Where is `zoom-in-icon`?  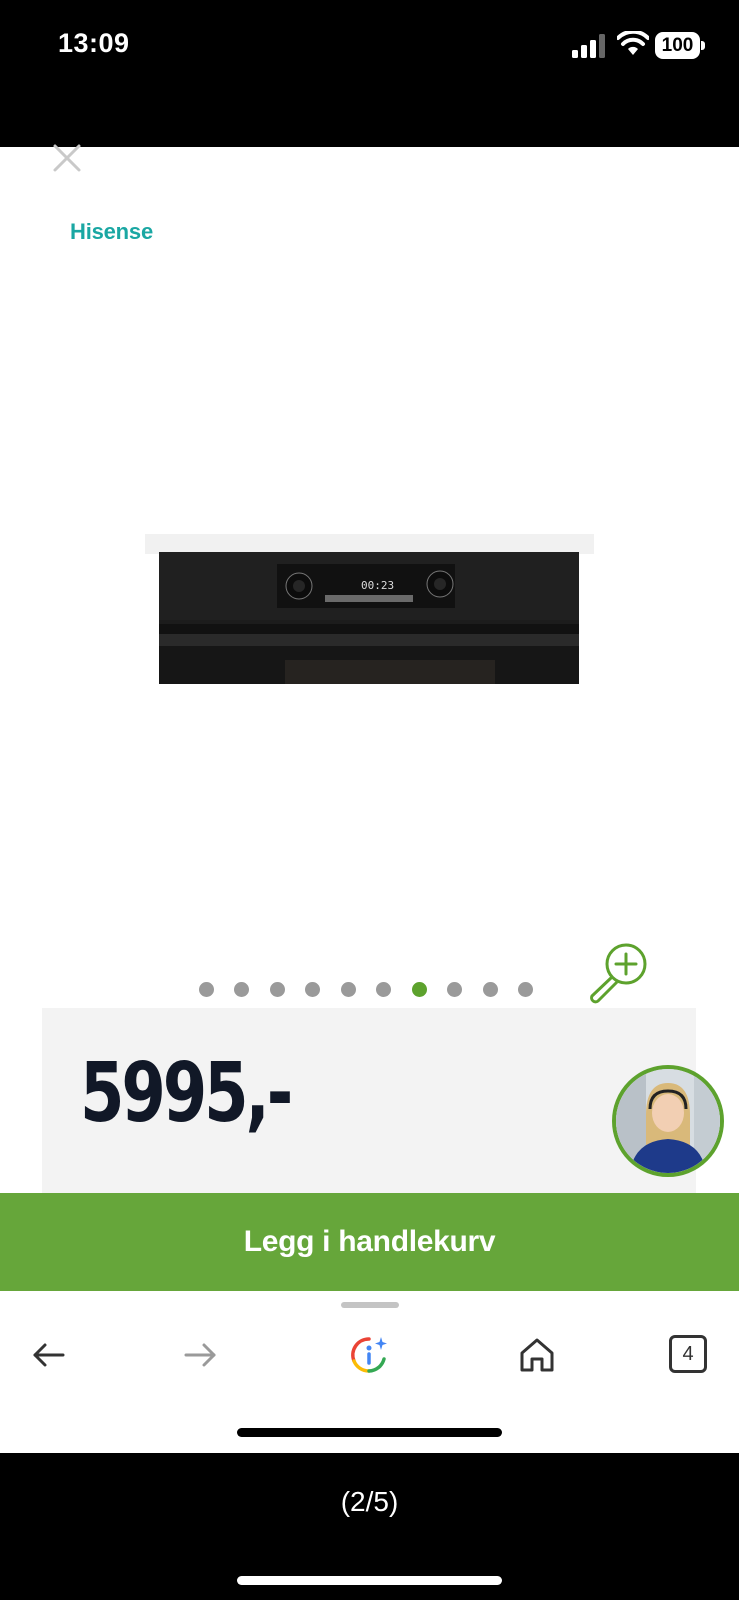
zoom-in-icon is located at coordinates (617, 972).